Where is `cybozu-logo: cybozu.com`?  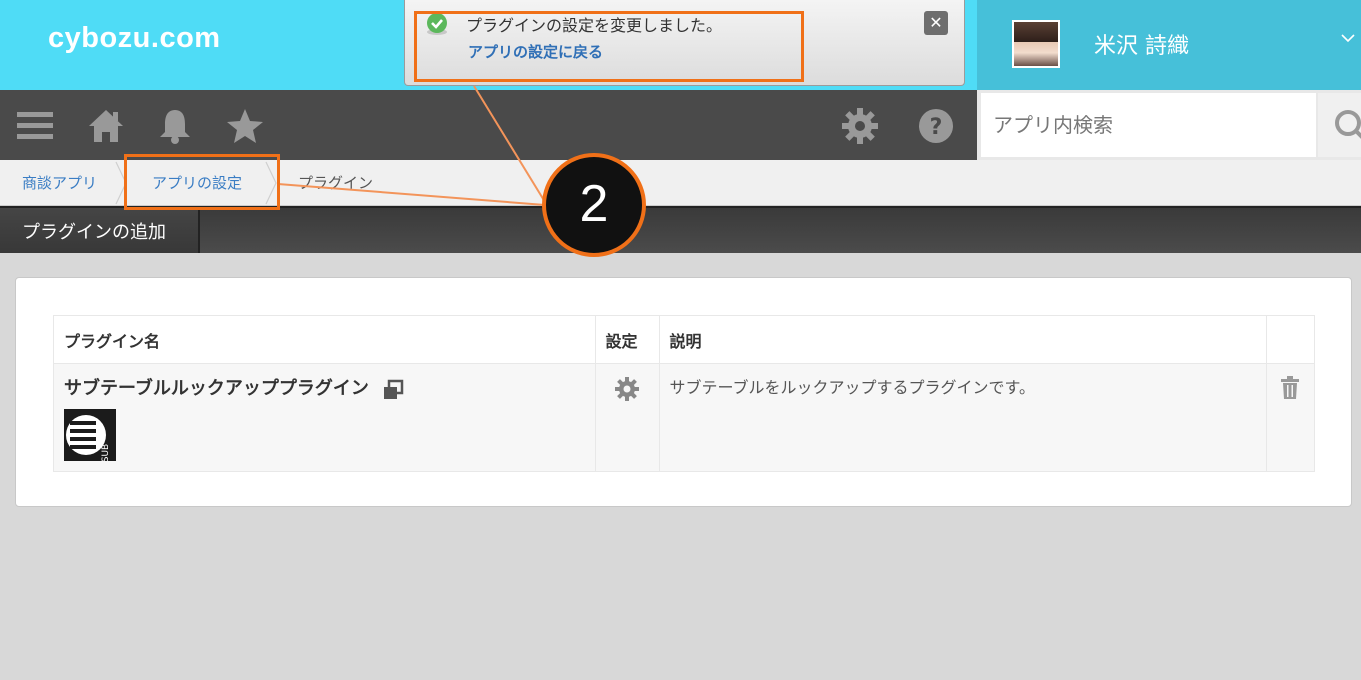 cybozu-logo: cybozu.com is located at coordinates (134, 38).